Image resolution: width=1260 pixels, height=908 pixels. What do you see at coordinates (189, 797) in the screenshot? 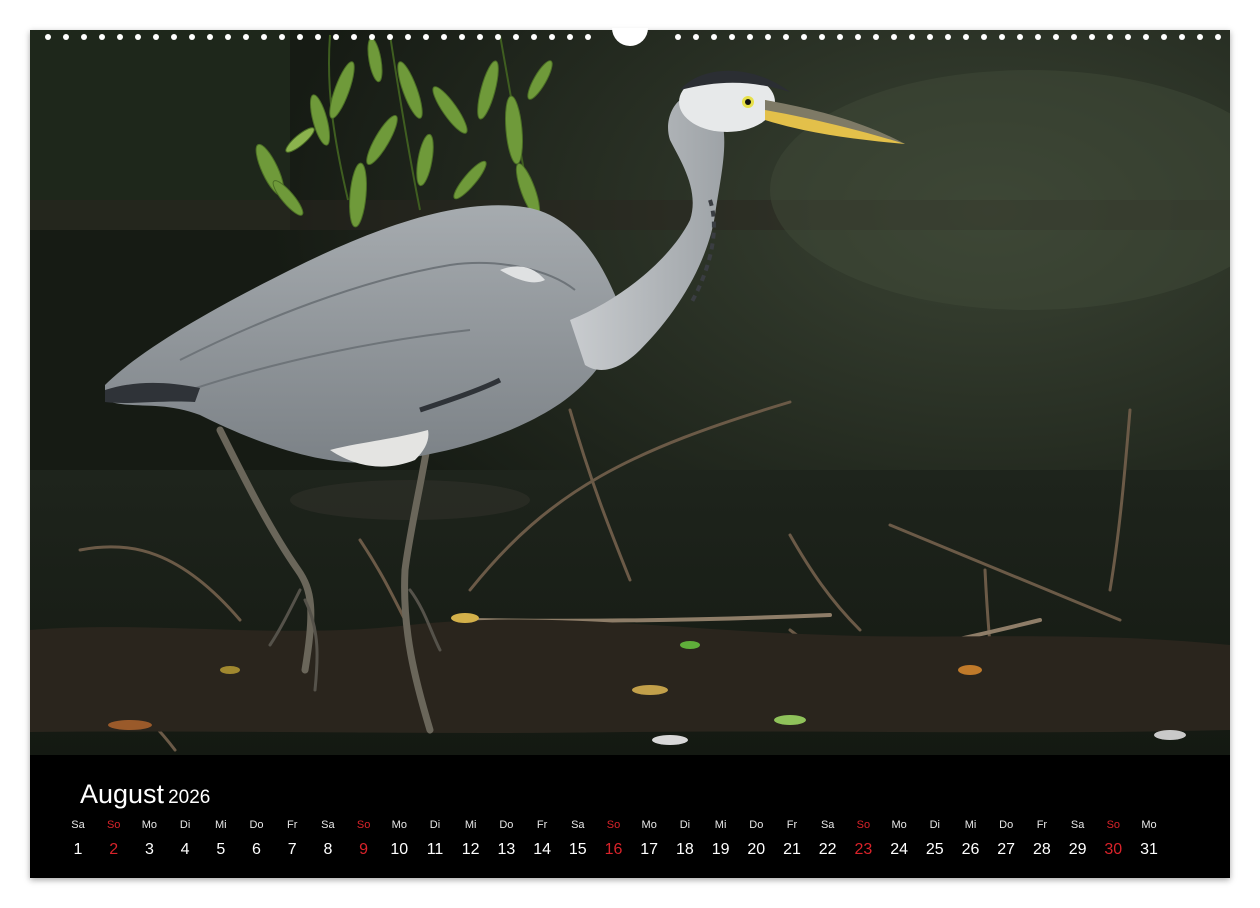
I see `year-label: 2026` at bounding box center [189, 797].